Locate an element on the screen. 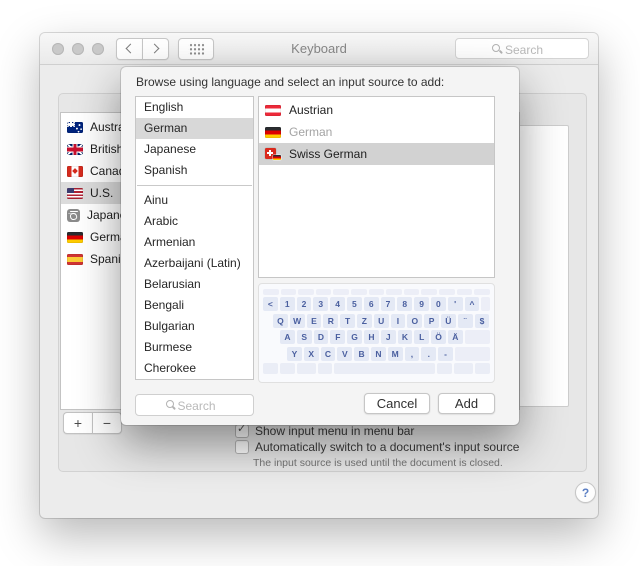 The width and height of the screenshot is (640, 566). keyboard-key: ' is located at coordinates (455, 304).